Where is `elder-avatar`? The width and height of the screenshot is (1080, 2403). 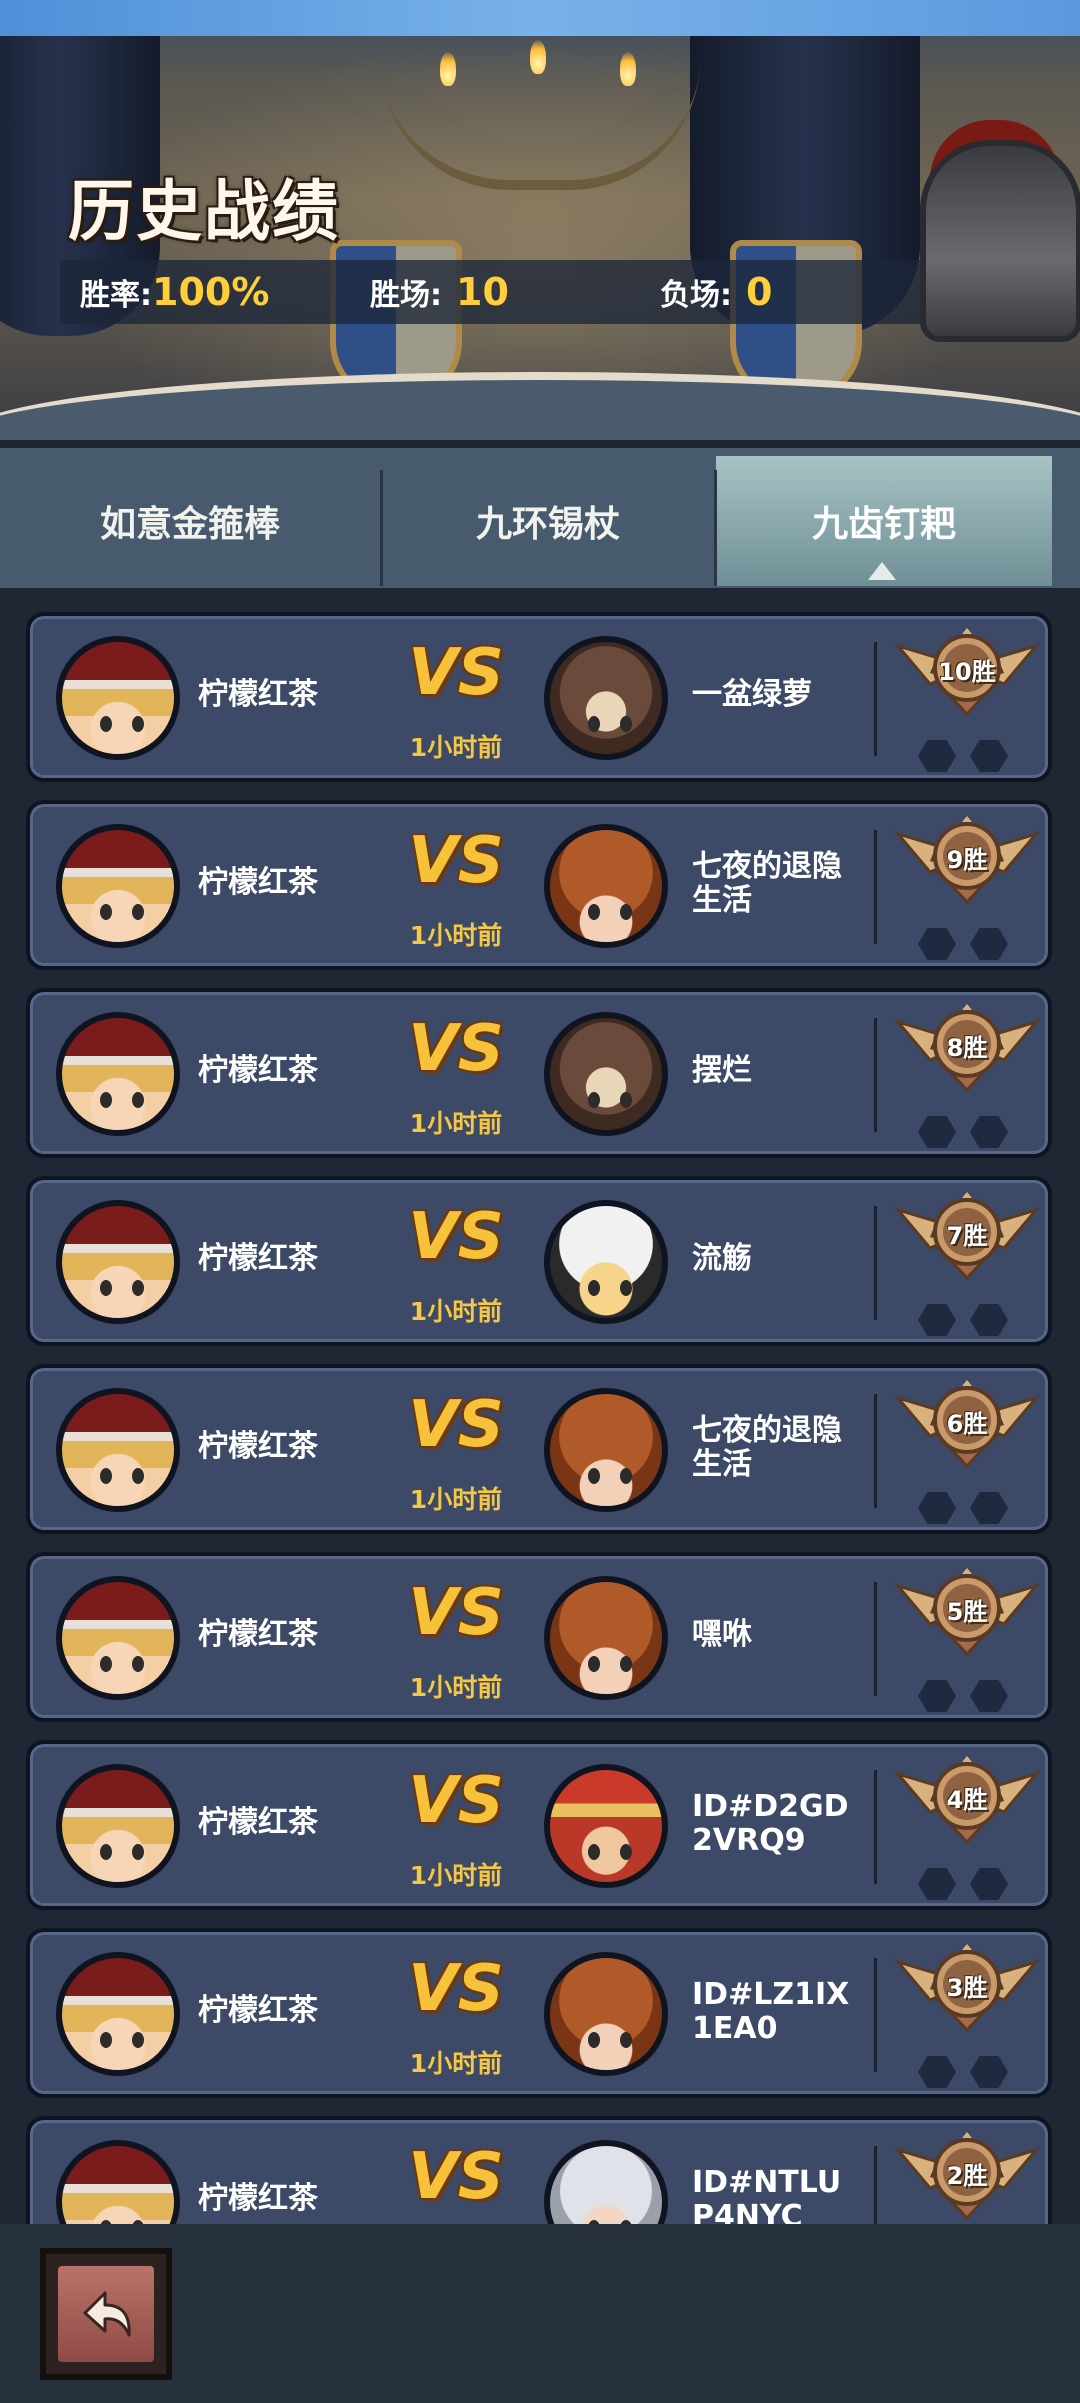
elder-avatar is located at coordinates (606, 2182).